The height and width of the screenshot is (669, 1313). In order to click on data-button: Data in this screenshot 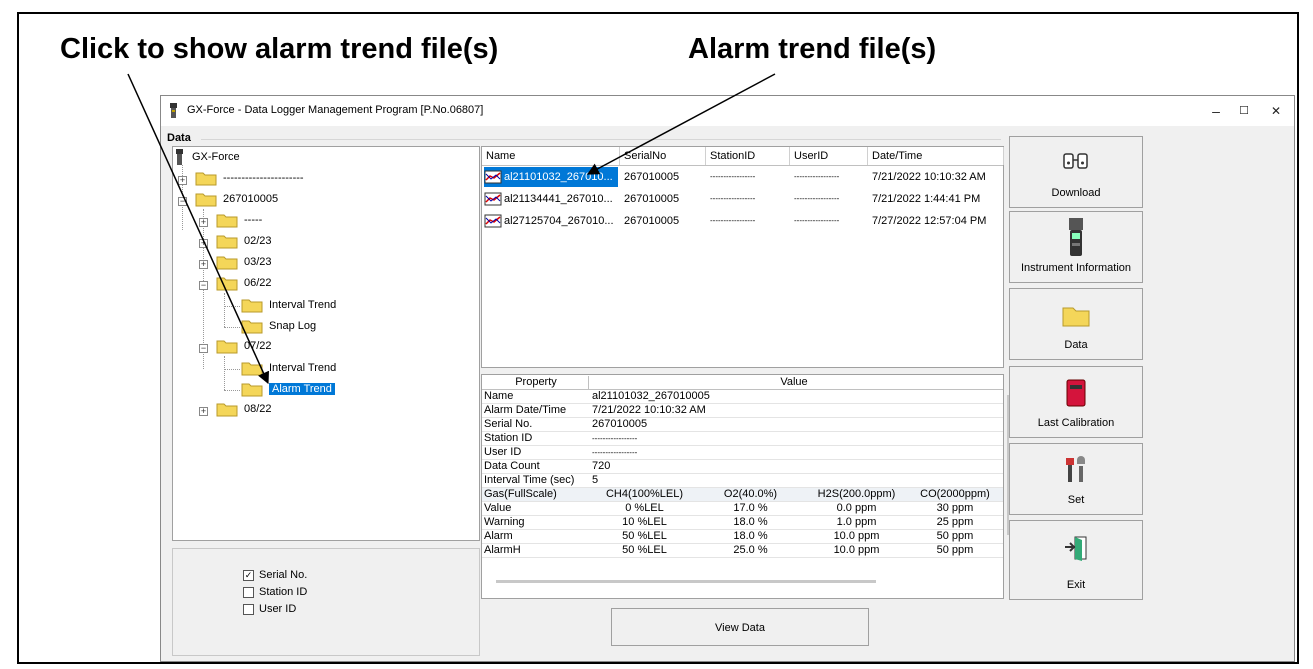, I will do `click(1076, 324)`.